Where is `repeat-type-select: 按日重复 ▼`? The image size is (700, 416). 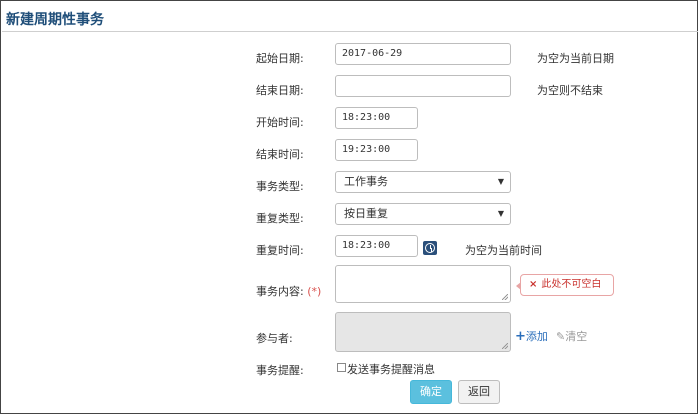
repeat-type-select: 按日重复 ▼ is located at coordinates (423, 214).